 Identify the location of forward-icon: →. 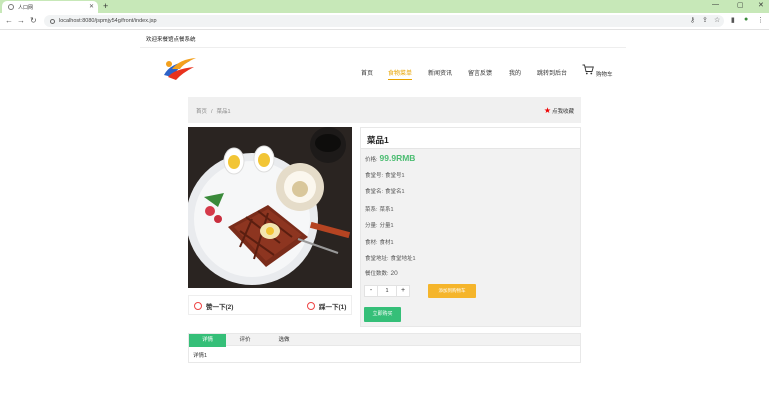
(21, 20).